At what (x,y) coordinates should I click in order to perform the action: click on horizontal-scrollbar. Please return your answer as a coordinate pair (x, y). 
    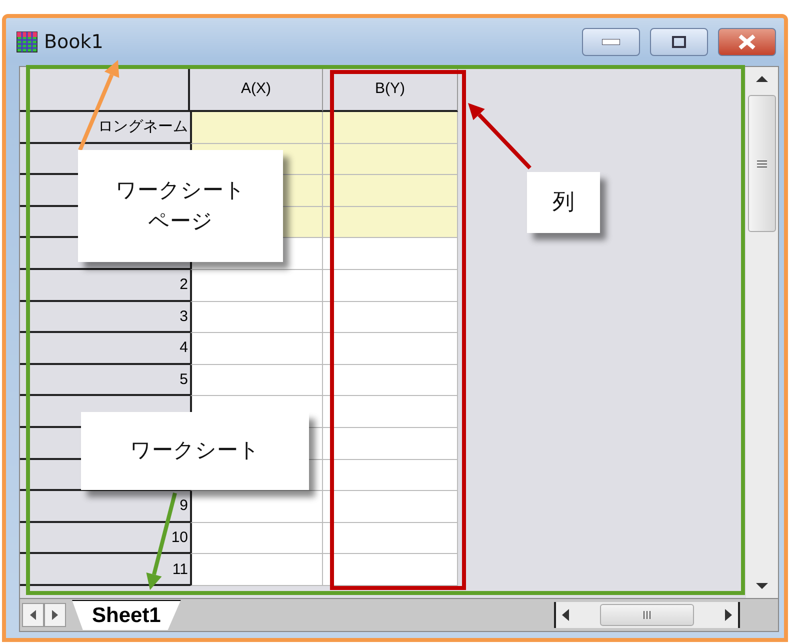
    Looking at the image, I should click on (647, 615).